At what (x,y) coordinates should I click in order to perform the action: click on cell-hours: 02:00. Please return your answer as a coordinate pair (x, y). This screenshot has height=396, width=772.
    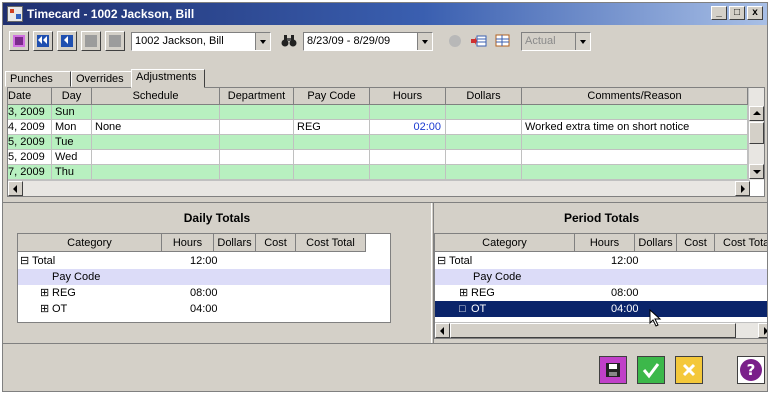
    Looking at the image, I should click on (408, 127).